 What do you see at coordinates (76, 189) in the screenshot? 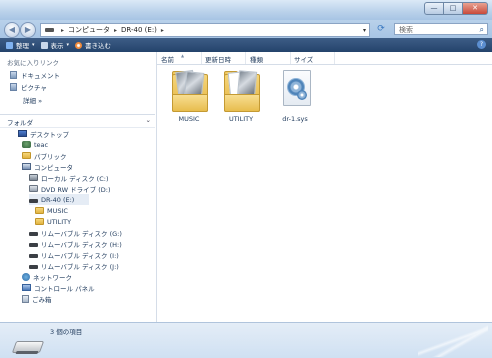
I see `tree-item-label: DVD RW ドライブ (D:)` at bounding box center [76, 189].